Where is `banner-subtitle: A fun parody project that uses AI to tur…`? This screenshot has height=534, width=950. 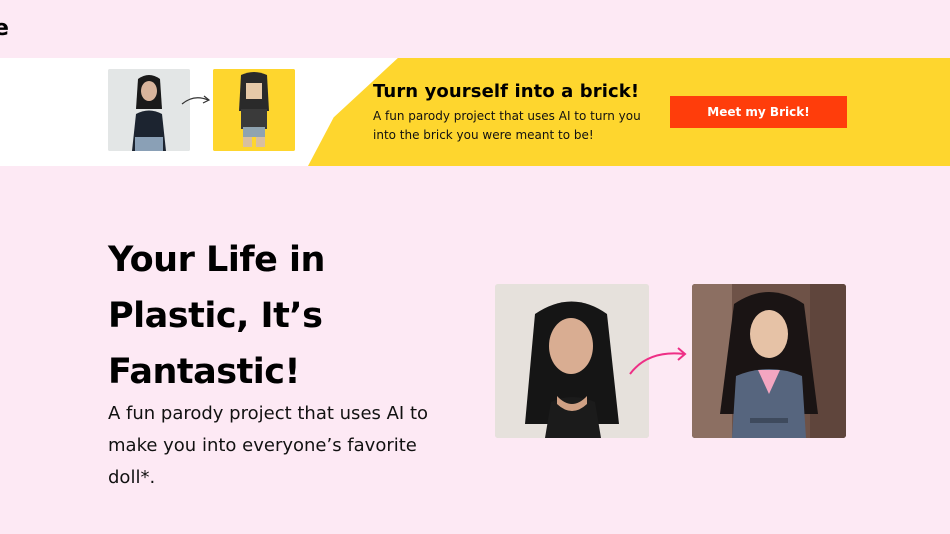
banner-subtitle: A fun parody project that uses AI to tur… is located at coordinates (507, 125).